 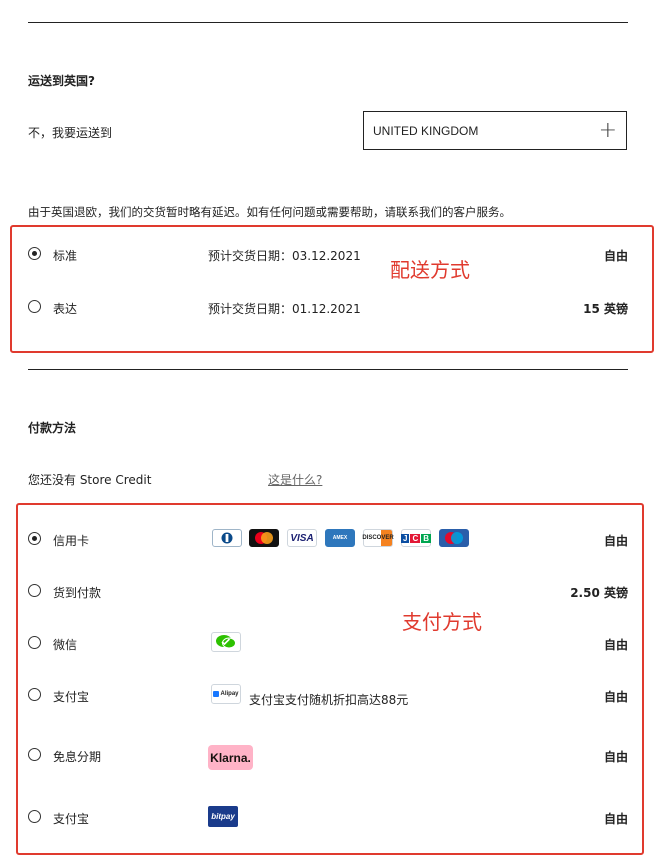 What do you see at coordinates (34, 642) in the screenshot?
I see `radio-wechat` at bounding box center [34, 642].